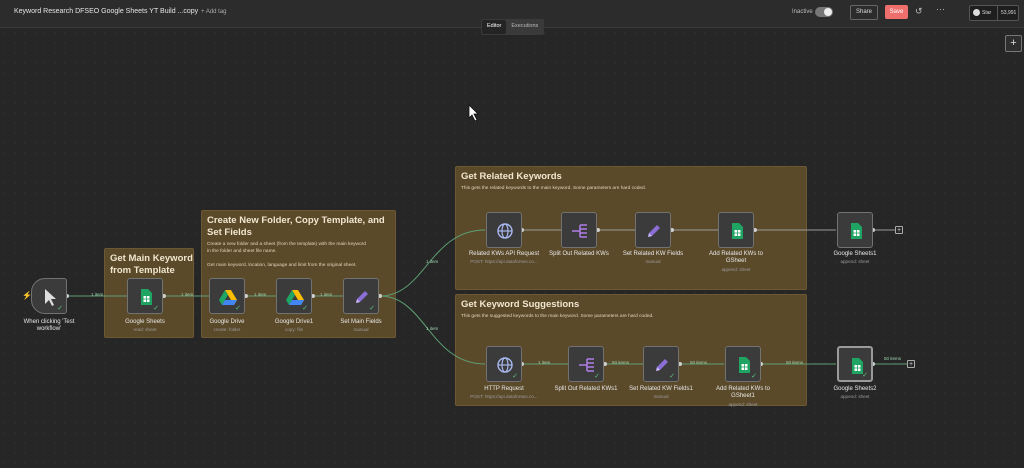 Image resolution: width=1024 pixels, height=468 pixels. What do you see at coordinates (661, 389) in the screenshot?
I see `node-label: Set Related KW Fields1` at bounding box center [661, 389].